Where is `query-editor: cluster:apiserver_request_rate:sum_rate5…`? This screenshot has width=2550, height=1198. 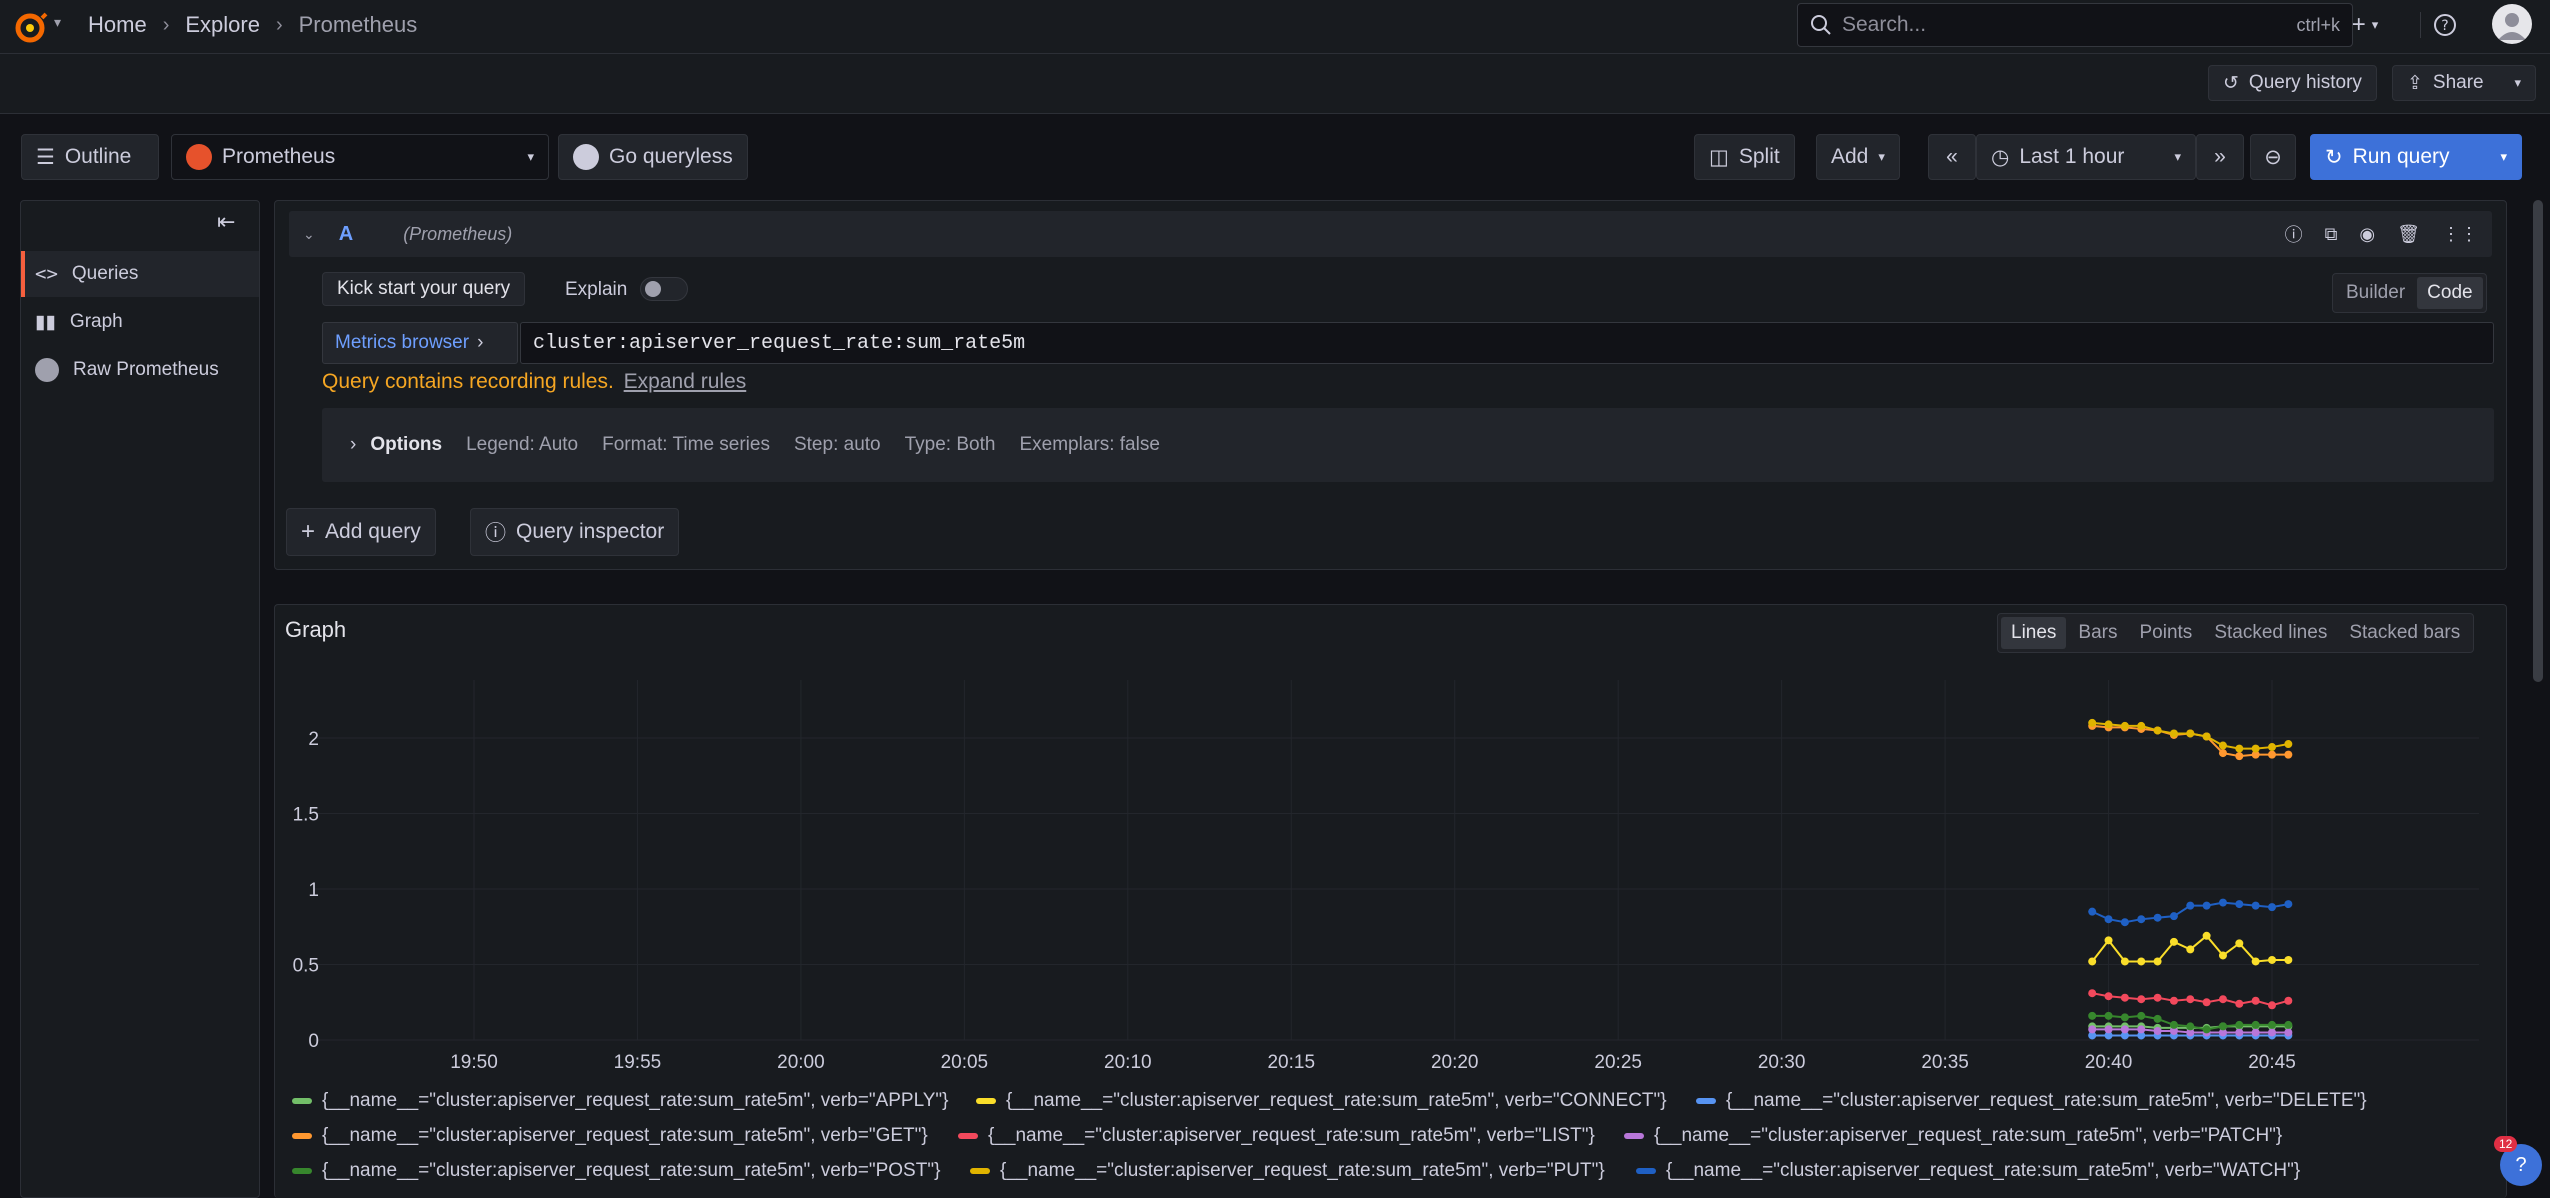
query-editor: cluster:apiserver_request_rate:sum_rate5… is located at coordinates (1507, 343).